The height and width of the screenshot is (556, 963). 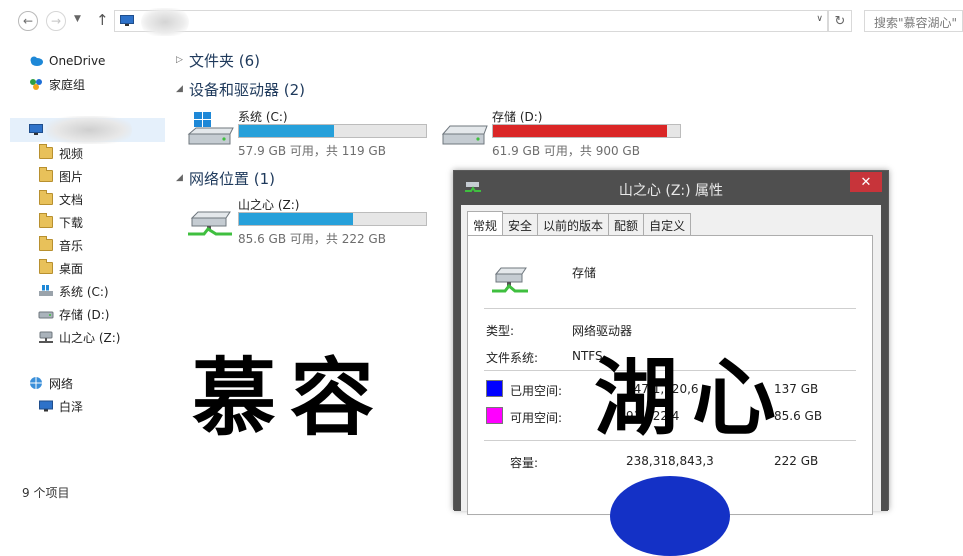 I want to click on pictures-folder-icon, so click(x=46, y=175).